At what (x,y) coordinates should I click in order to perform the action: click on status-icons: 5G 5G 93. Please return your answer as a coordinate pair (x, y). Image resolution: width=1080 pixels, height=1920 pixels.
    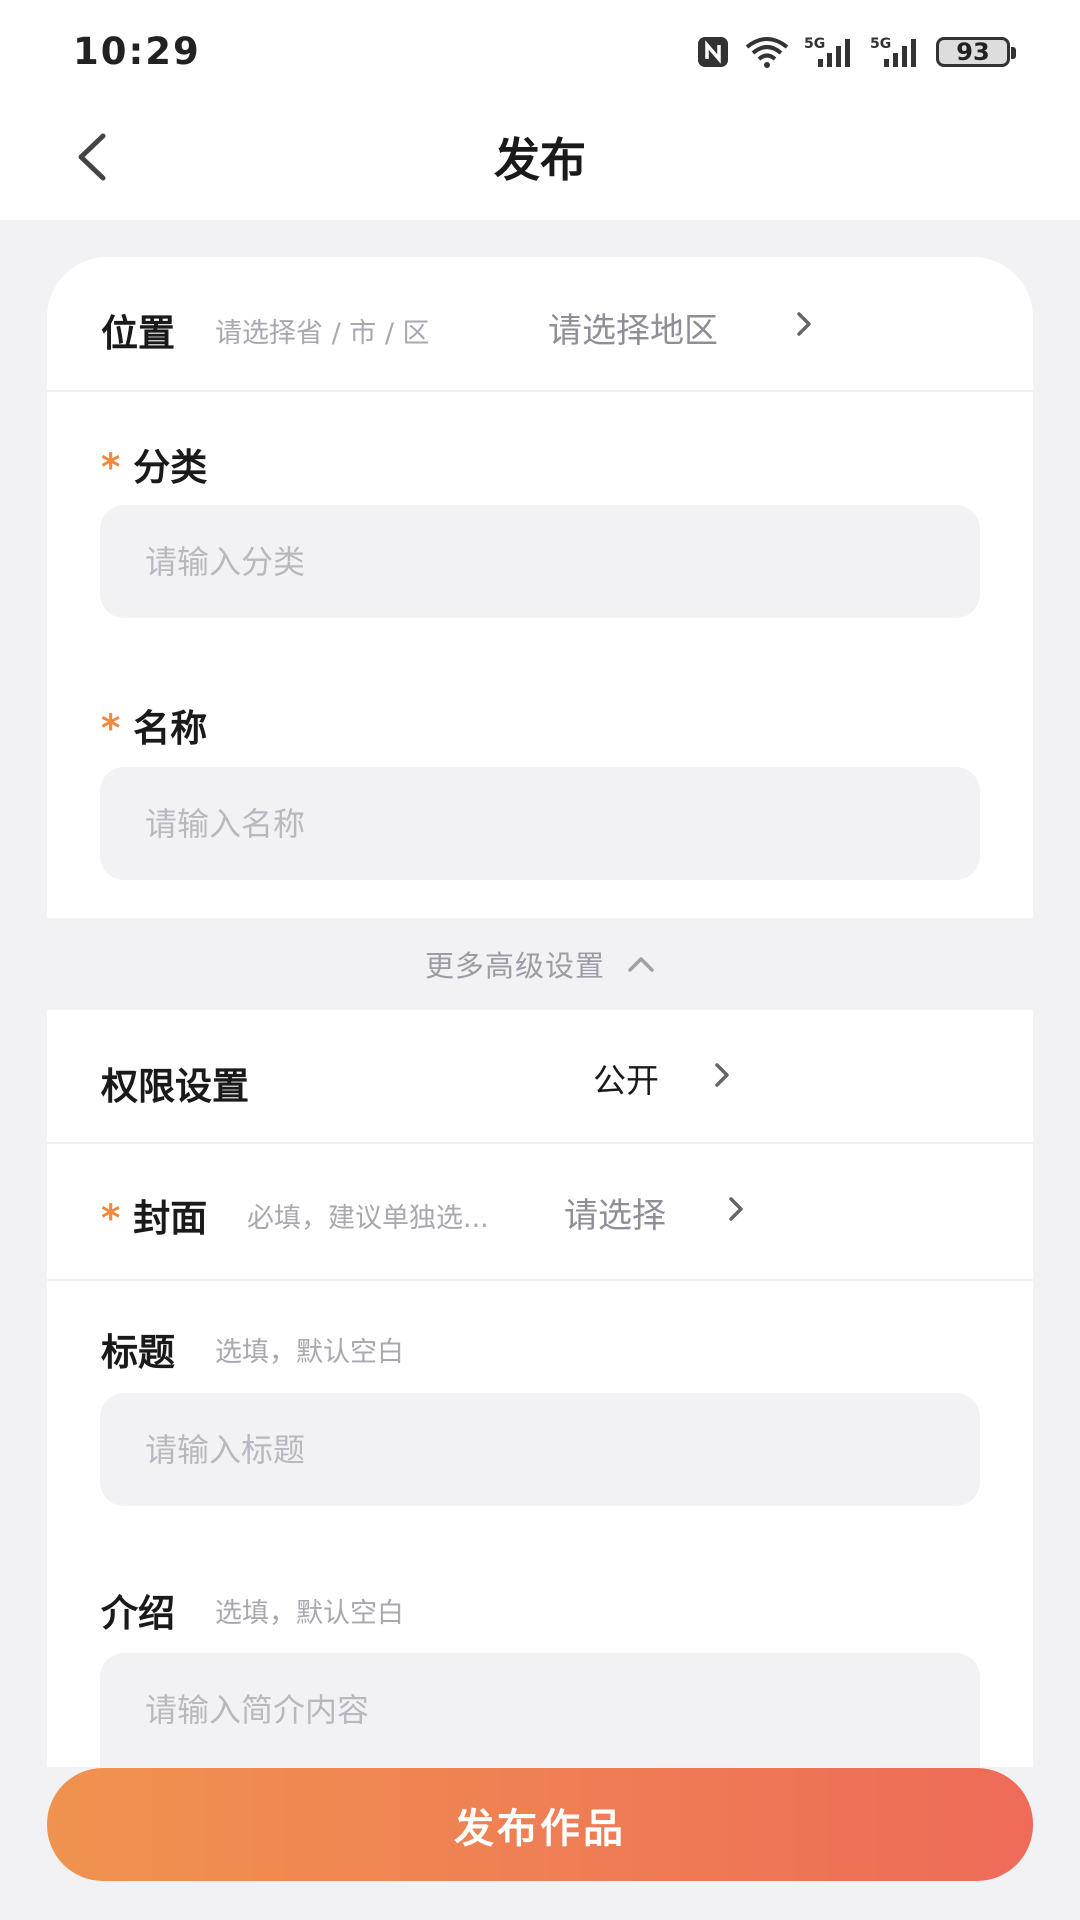
    Looking at the image, I should click on (856, 52).